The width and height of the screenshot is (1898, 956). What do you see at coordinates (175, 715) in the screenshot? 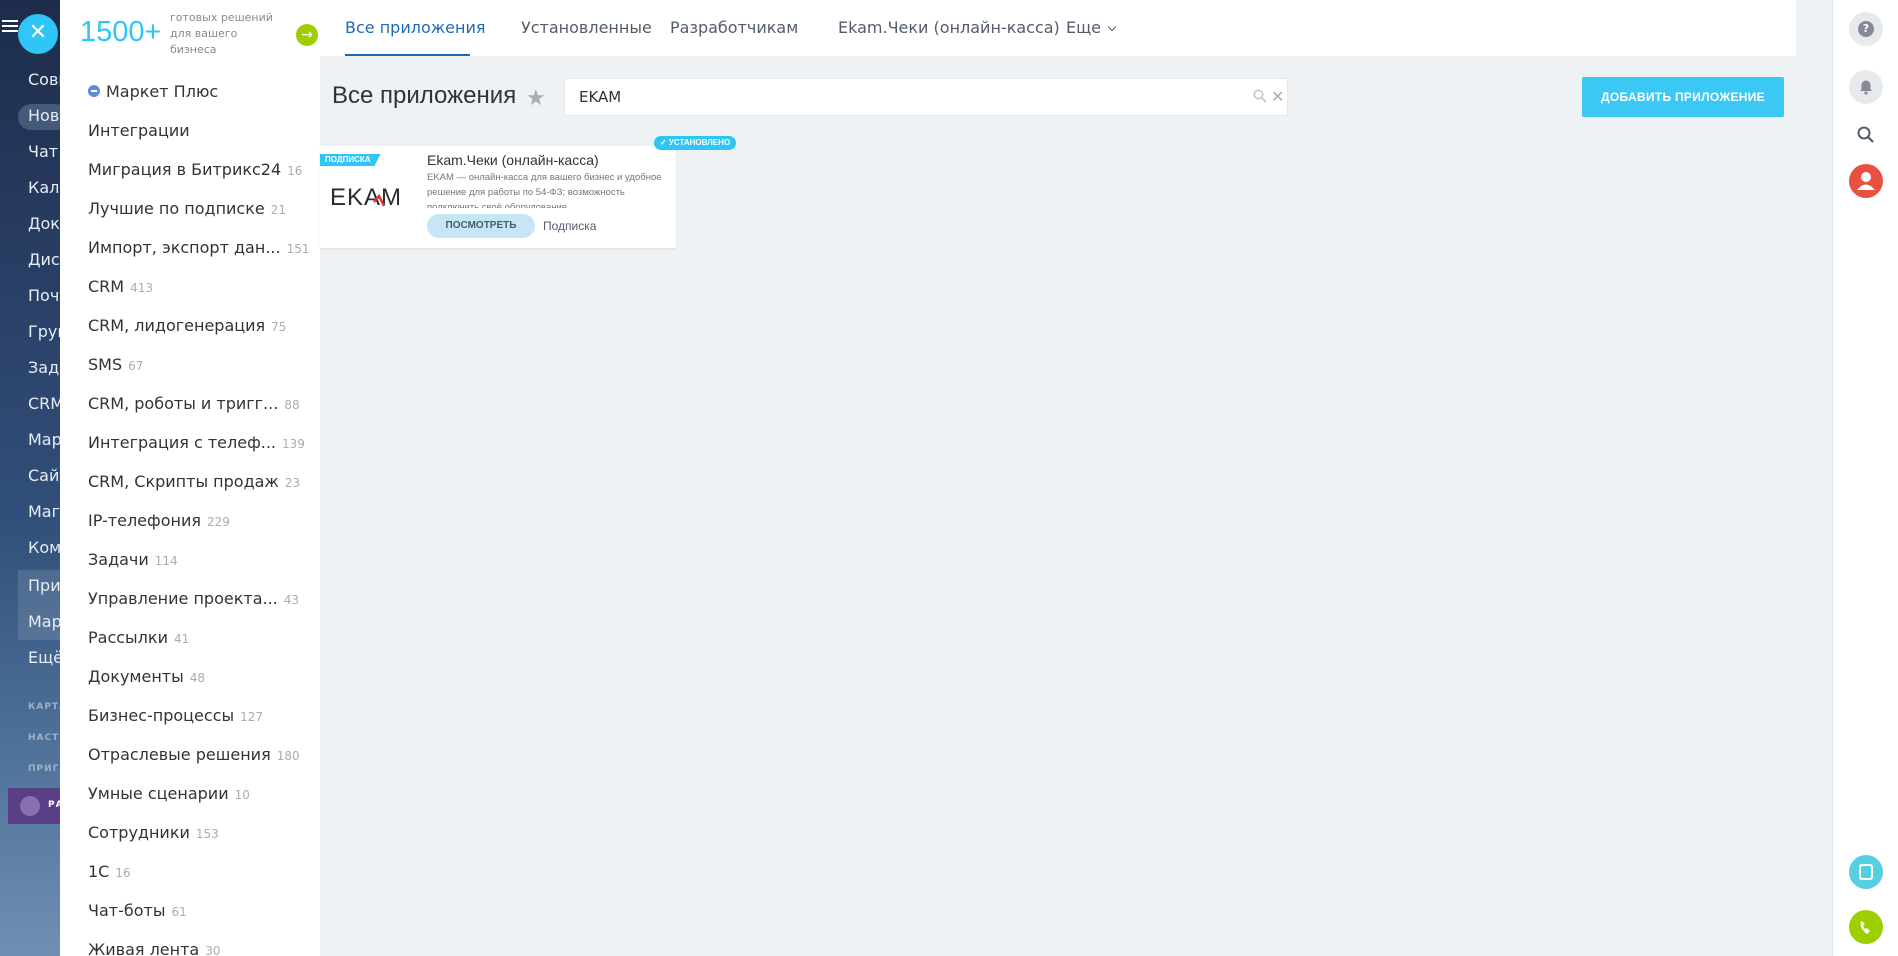
I see `sidebar-item: Бизнес-процессы 127` at bounding box center [175, 715].